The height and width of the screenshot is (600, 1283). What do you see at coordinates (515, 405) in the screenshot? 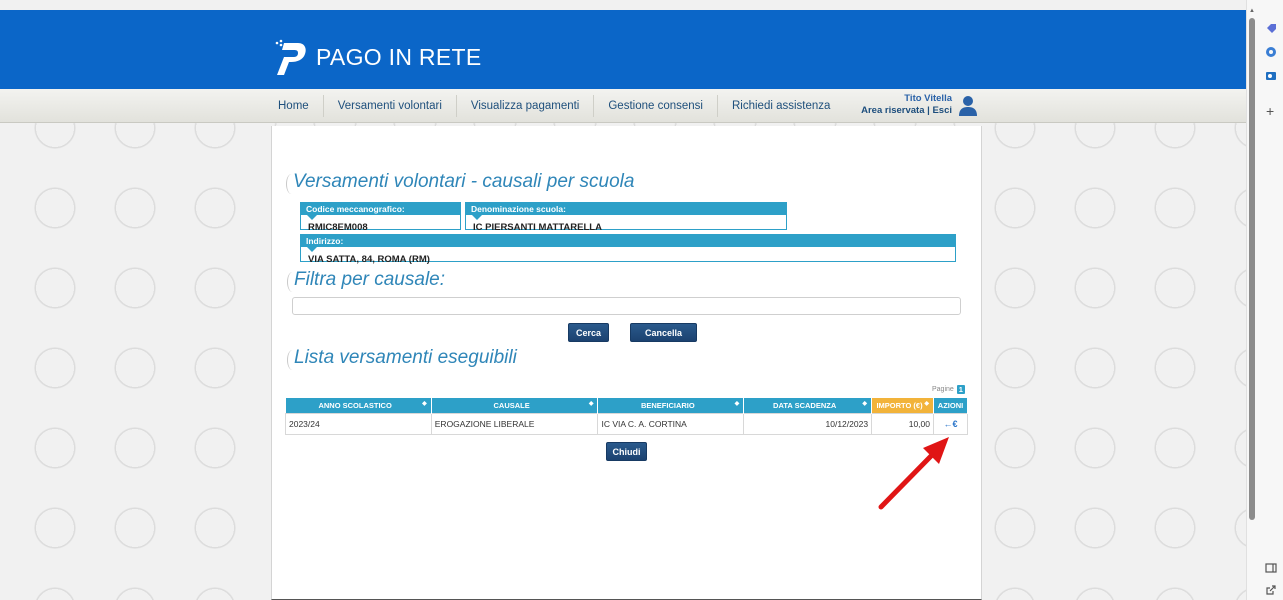
I see `column-header-causale: CAUSALE` at bounding box center [515, 405].